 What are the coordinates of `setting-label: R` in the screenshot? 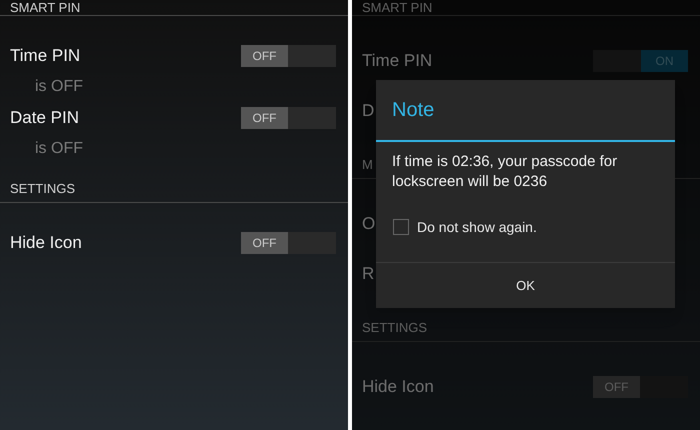 It's located at (368, 274).